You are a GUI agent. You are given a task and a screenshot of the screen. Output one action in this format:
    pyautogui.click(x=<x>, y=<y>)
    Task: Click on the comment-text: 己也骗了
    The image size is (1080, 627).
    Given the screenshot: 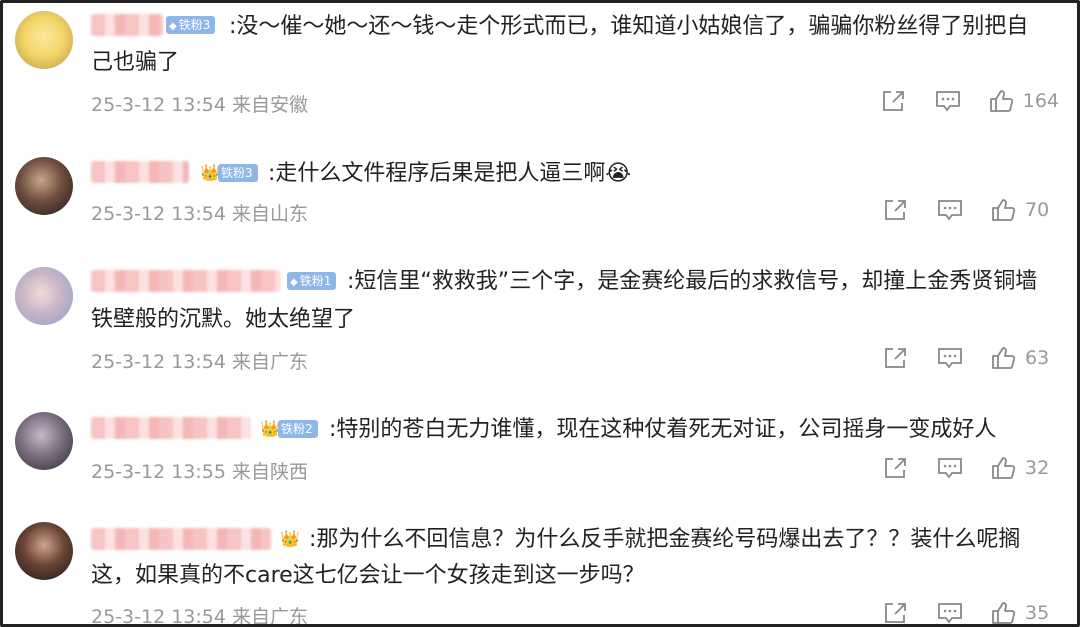 What is the action you would take?
    pyautogui.click(x=135, y=62)
    